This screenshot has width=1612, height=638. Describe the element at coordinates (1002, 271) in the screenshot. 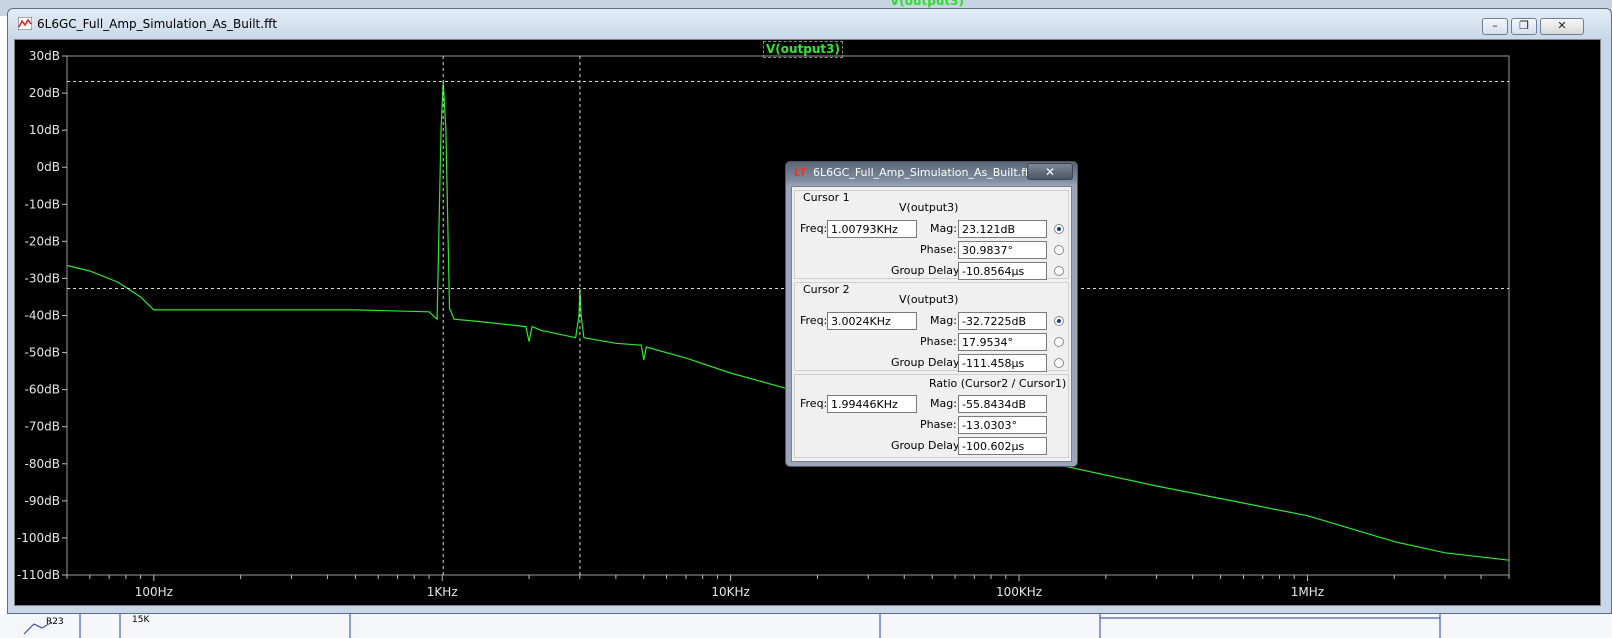

I see `cursor1-gd-field: -10.8564µs` at that location.